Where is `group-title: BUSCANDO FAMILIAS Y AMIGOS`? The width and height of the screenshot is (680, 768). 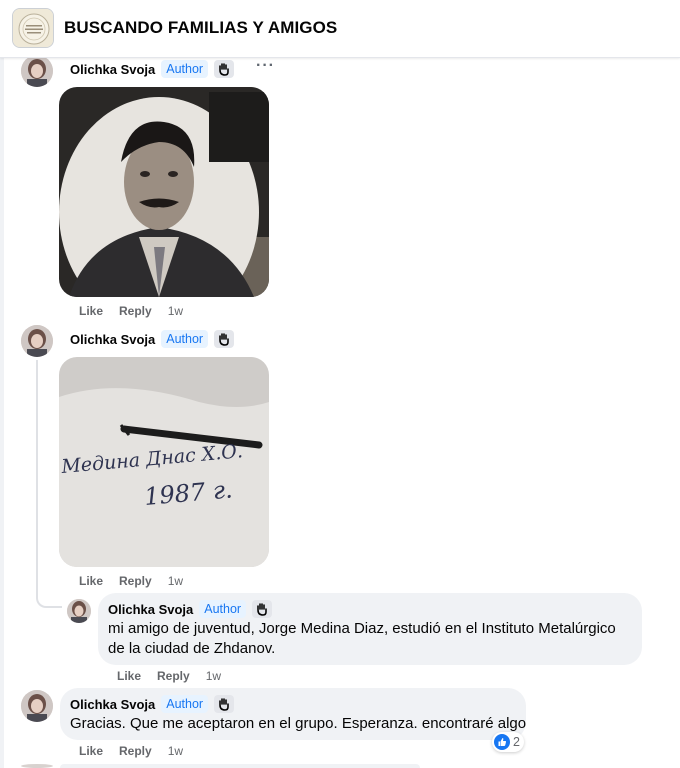
group-title: BUSCANDO FAMILIAS Y AMIGOS is located at coordinates (200, 28).